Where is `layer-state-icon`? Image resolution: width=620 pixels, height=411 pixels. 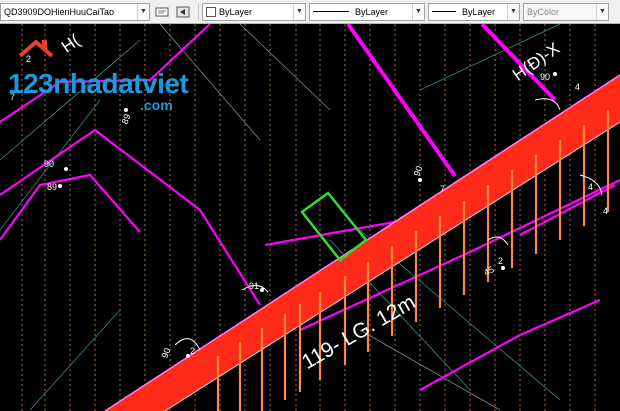
layer-state-icon is located at coordinates (162, 12).